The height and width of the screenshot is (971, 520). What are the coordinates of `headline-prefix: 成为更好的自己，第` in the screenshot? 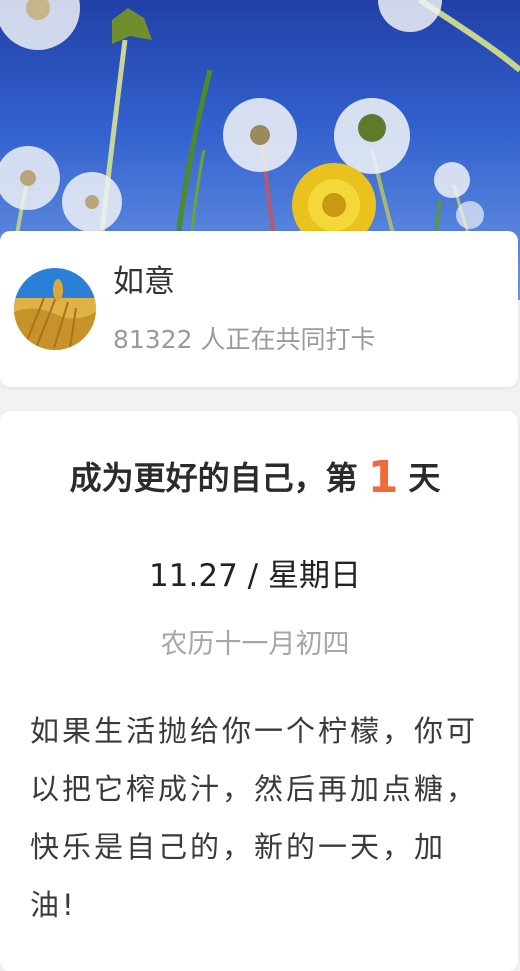 It's located at (213, 478).